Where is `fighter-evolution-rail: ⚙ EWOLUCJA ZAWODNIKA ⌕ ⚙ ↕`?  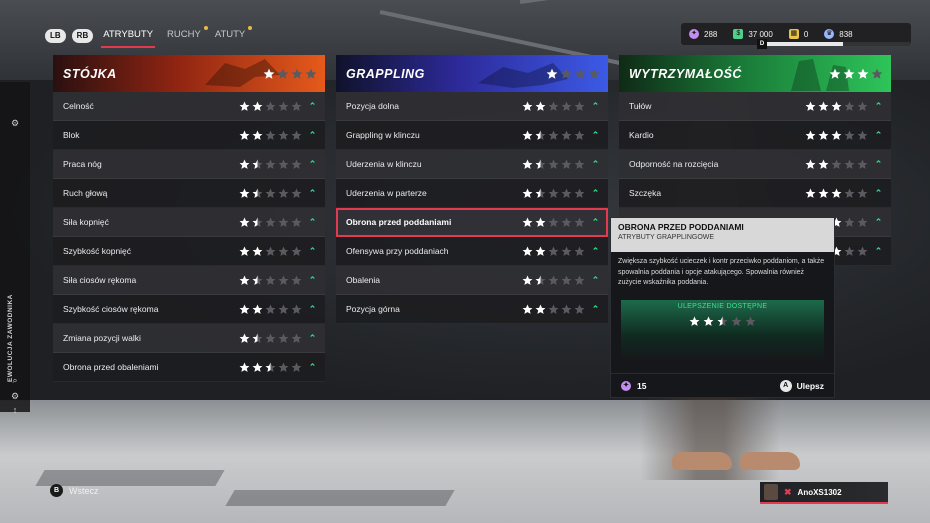
fighter-evolution-rail: ⚙ EWOLUCJA ZAWODNIKA ⌕ ⚙ ↕ is located at coordinates (15, 248).